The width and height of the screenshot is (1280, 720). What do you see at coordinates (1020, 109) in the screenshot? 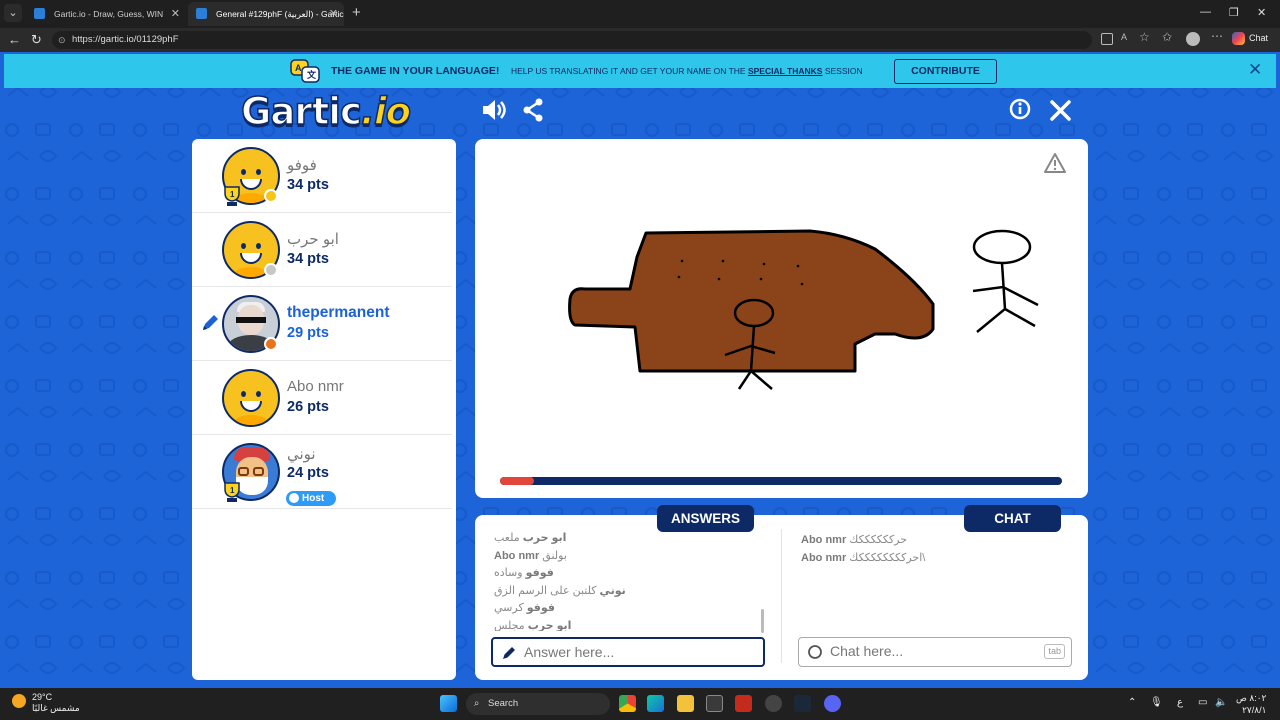
I see `info-icon` at bounding box center [1020, 109].